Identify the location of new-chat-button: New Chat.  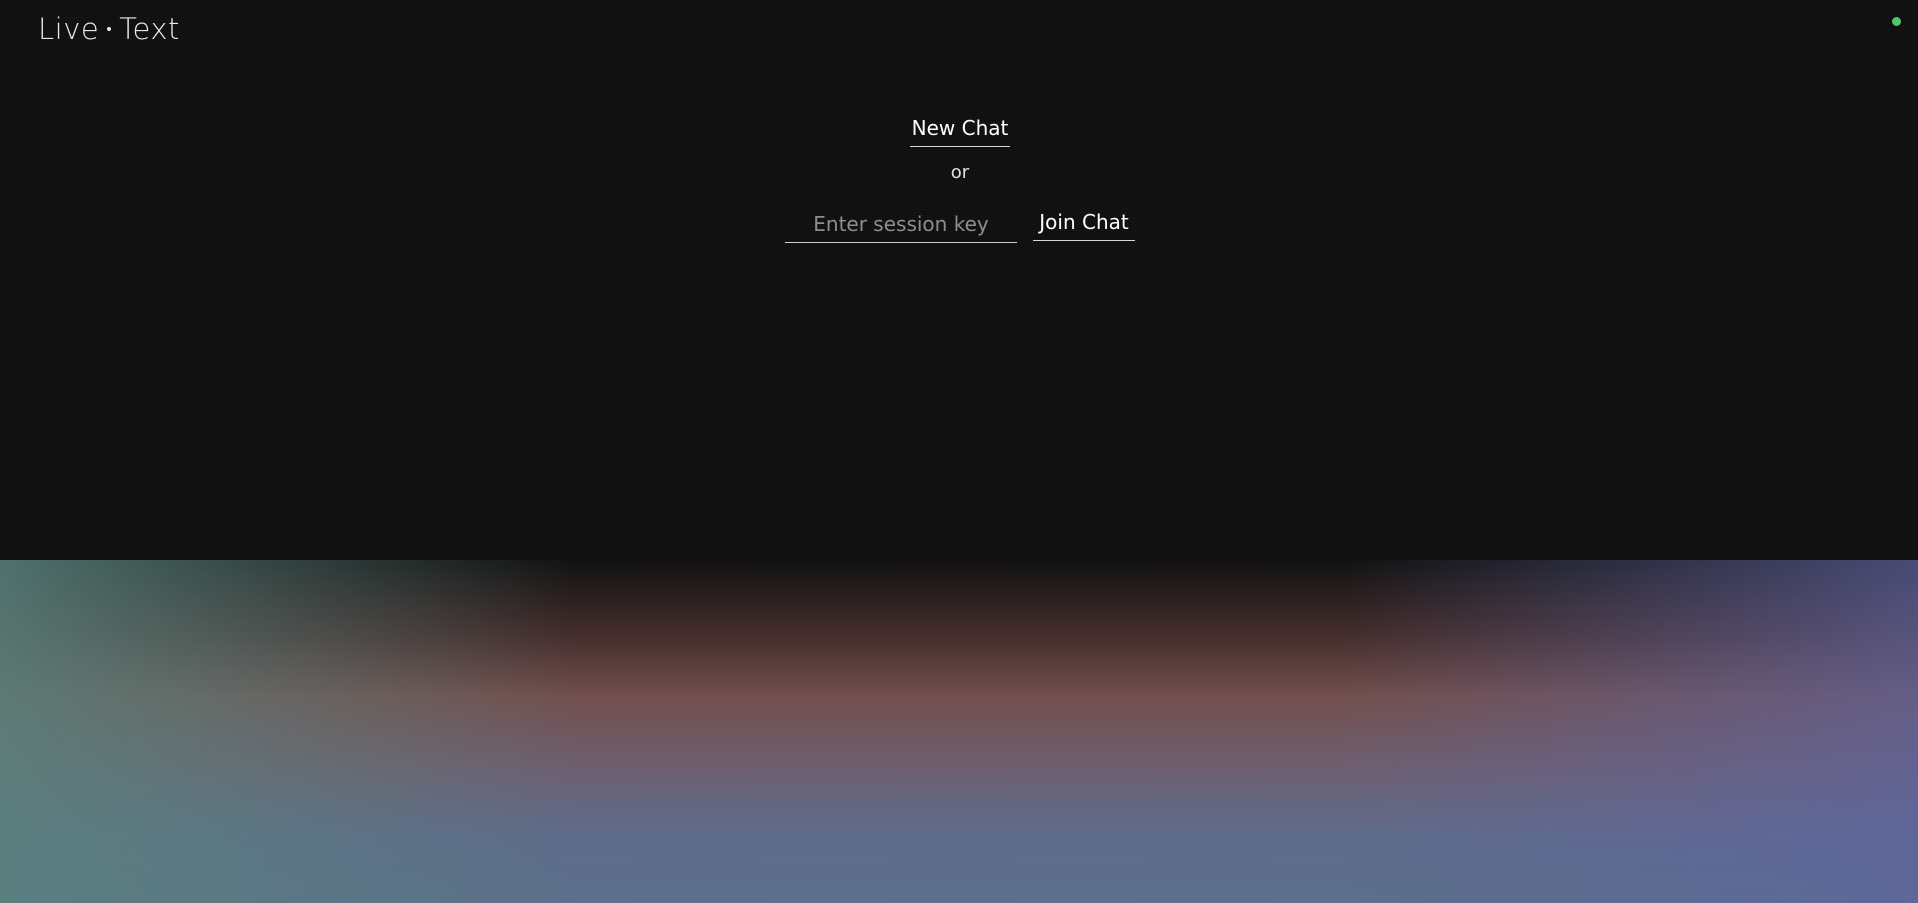
(960, 131).